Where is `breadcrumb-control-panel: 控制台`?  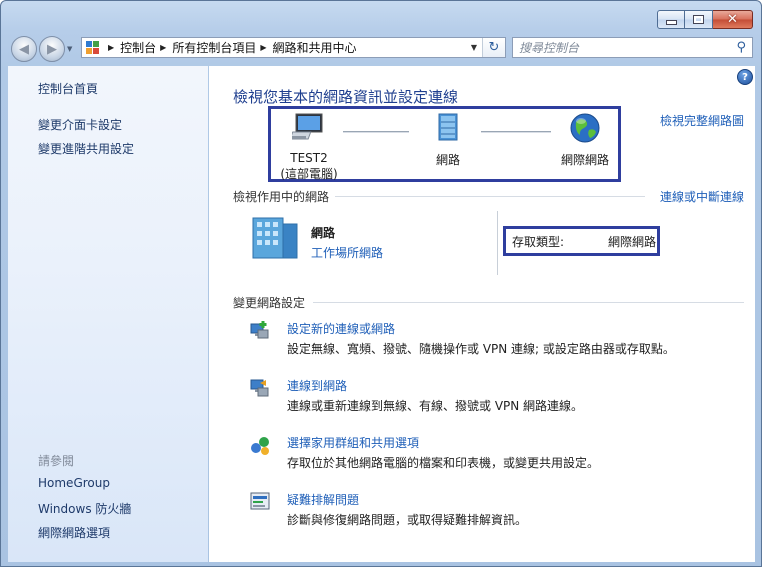
breadcrumb-control-panel: 控制台 is located at coordinates (138, 47).